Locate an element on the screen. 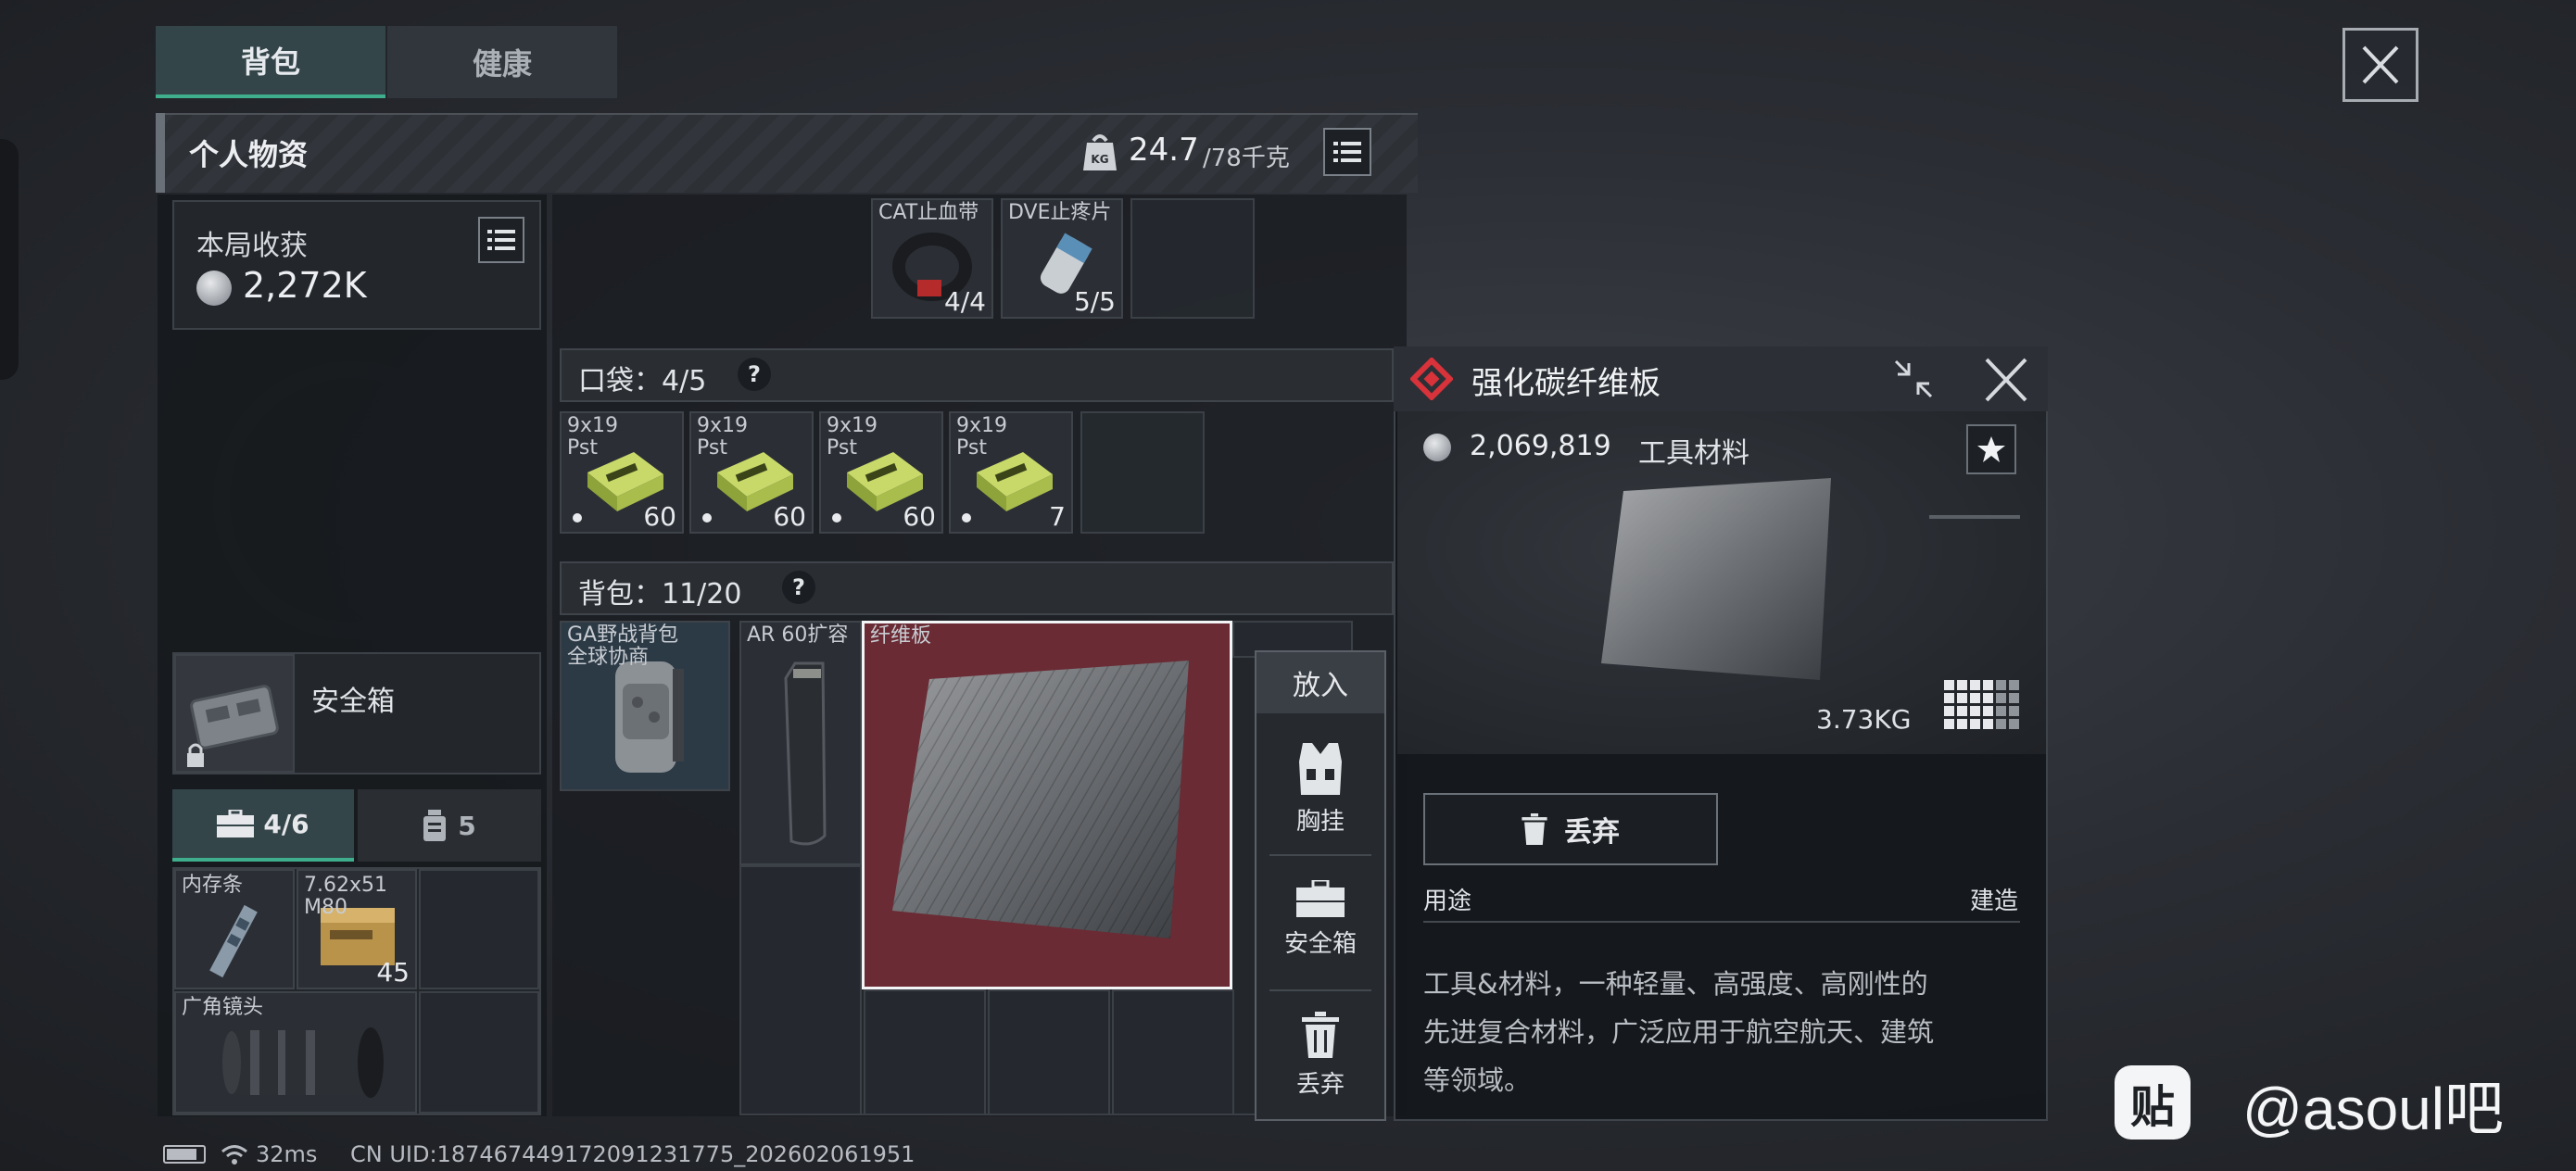  storage-tab-canister-label: 5 is located at coordinates (467, 826).